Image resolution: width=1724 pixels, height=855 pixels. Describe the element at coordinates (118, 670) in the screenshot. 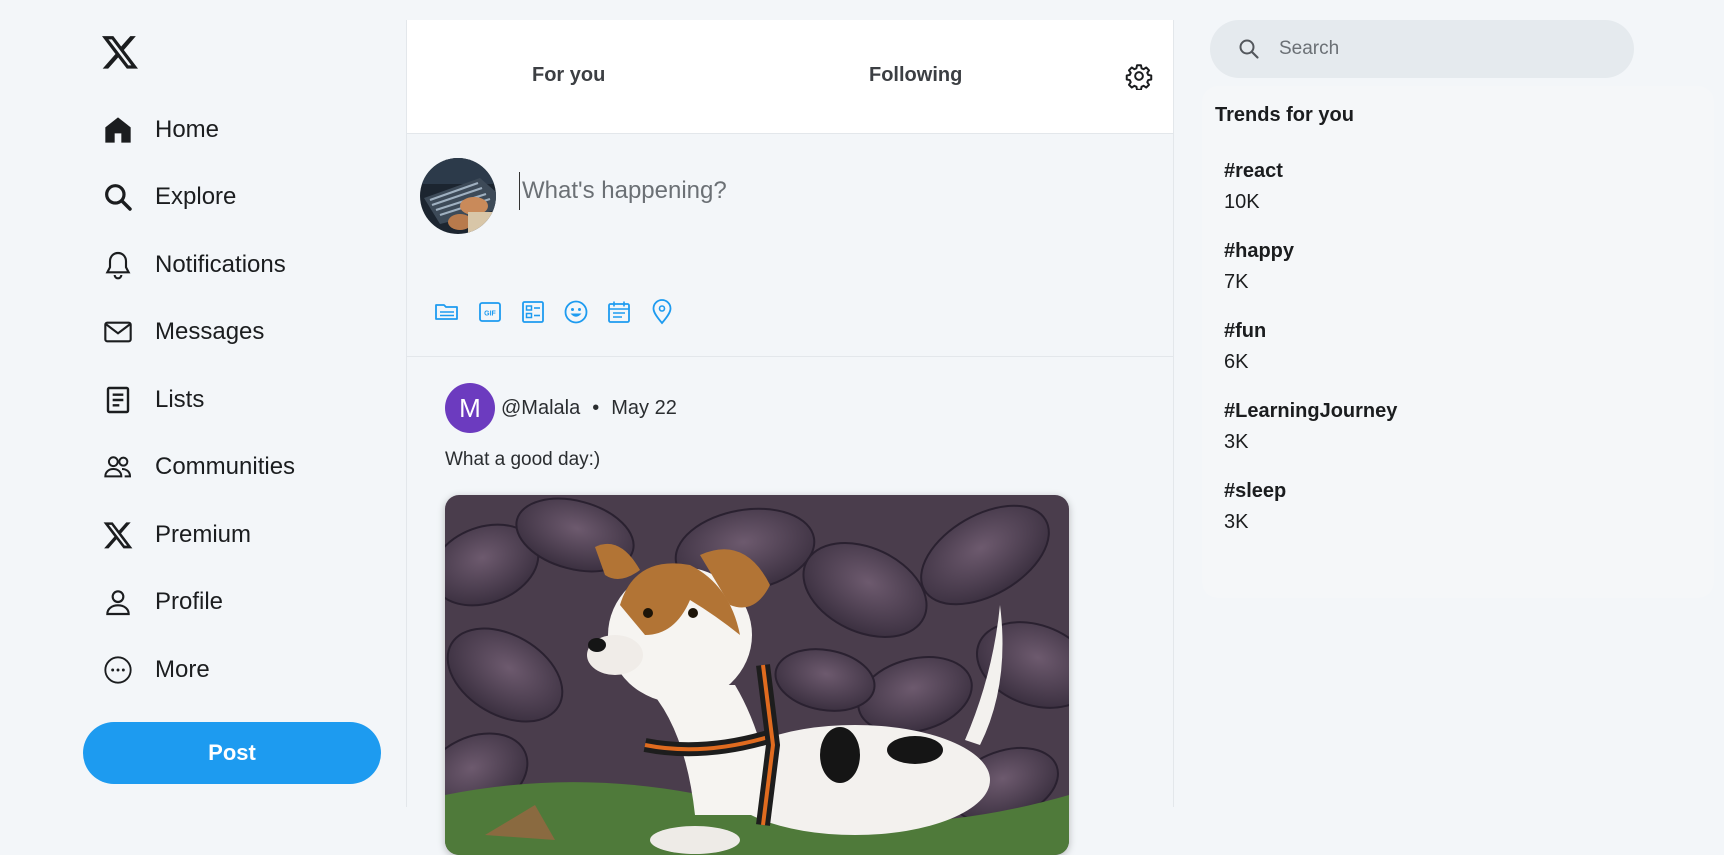

I see `more-circle-icon` at that location.